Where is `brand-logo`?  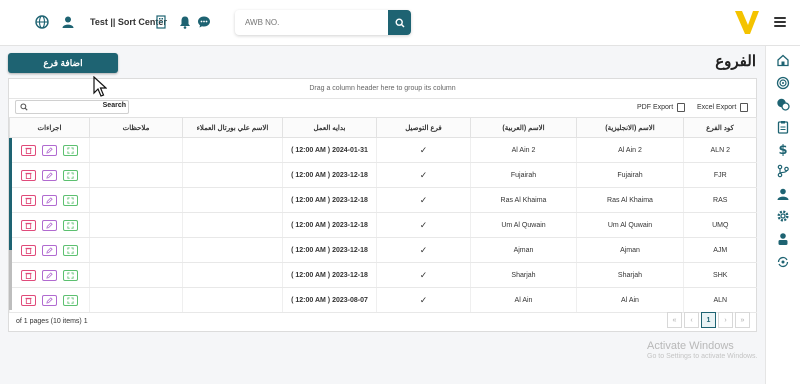 brand-logo is located at coordinates (747, 22).